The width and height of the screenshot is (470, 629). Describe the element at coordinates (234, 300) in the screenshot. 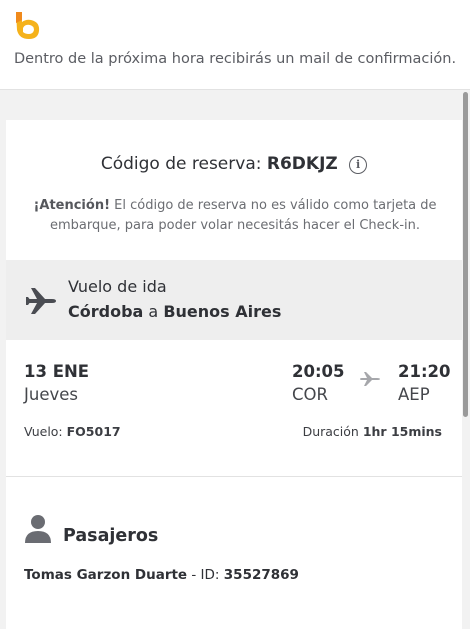

I see `flight-header: Vuelo de ida Córdoba a Buenos Aires` at that location.